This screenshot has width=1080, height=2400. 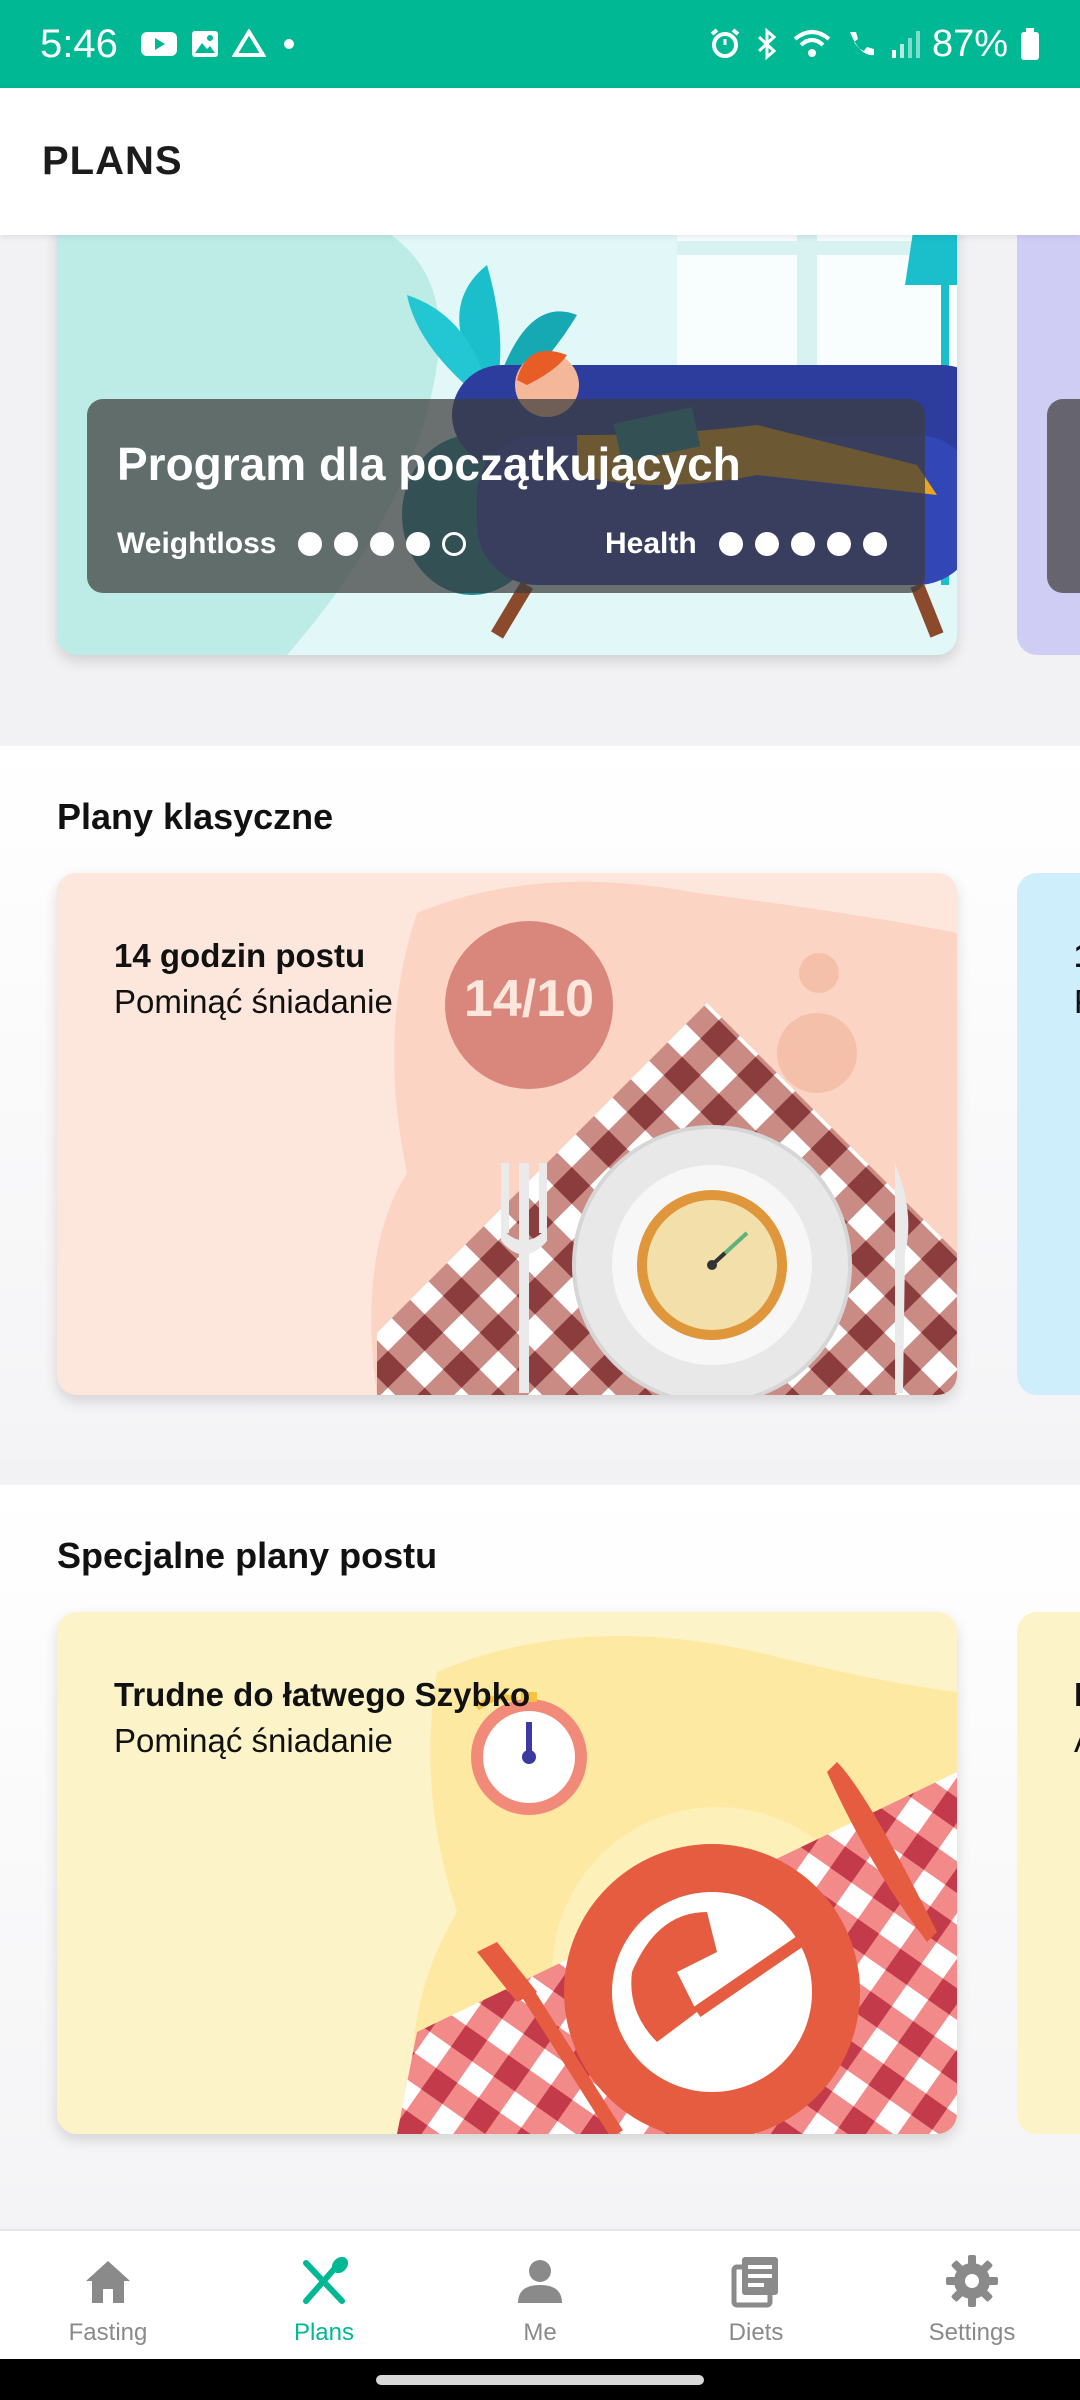 What do you see at coordinates (767, 44) in the screenshot?
I see `bluetooth-icon` at bounding box center [767, 44].